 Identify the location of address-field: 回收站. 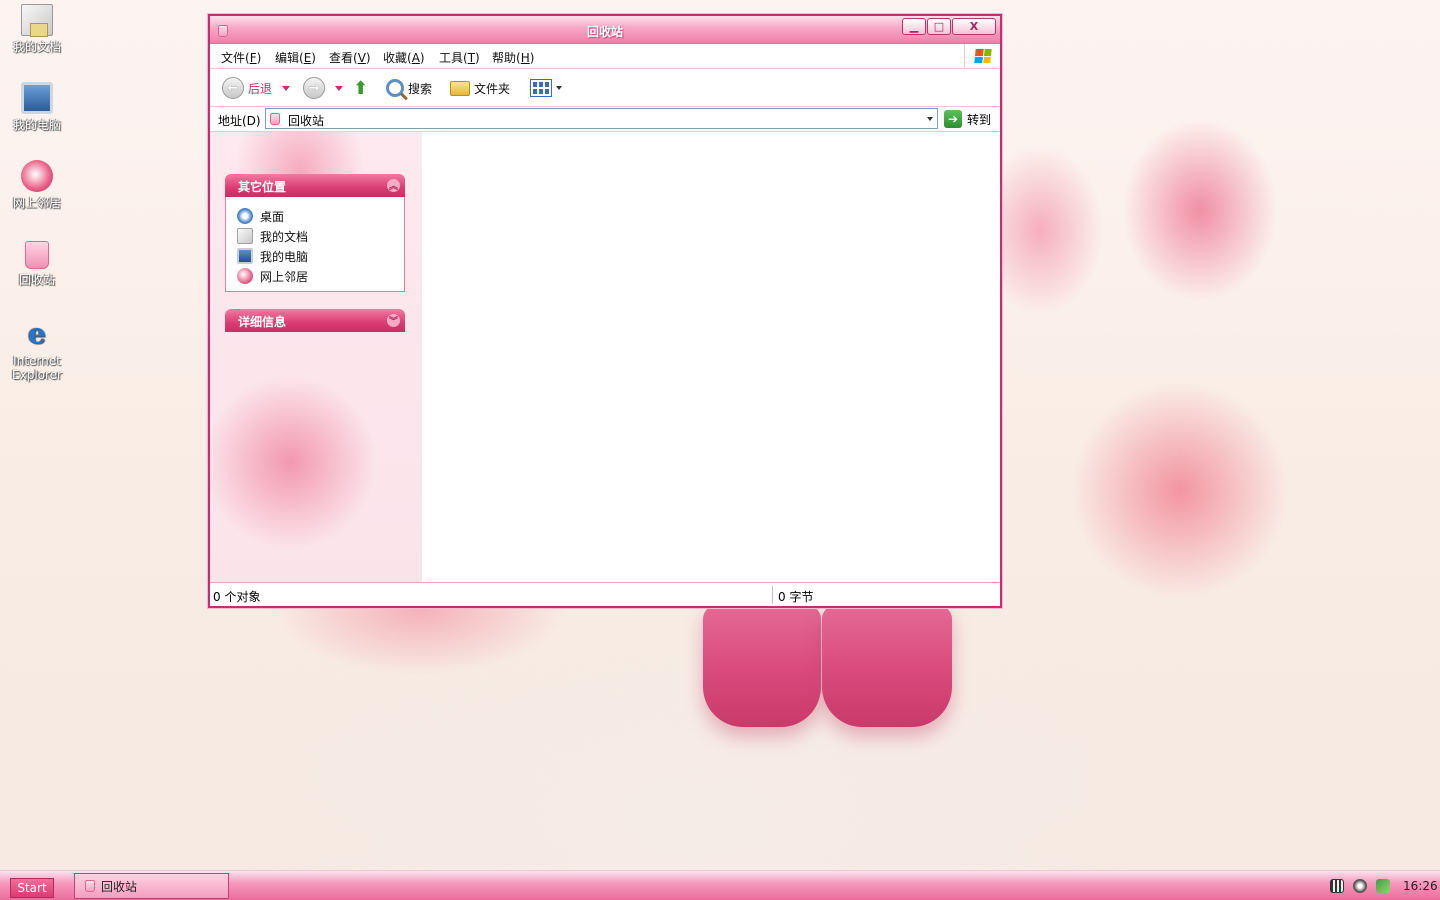
(601, 118).